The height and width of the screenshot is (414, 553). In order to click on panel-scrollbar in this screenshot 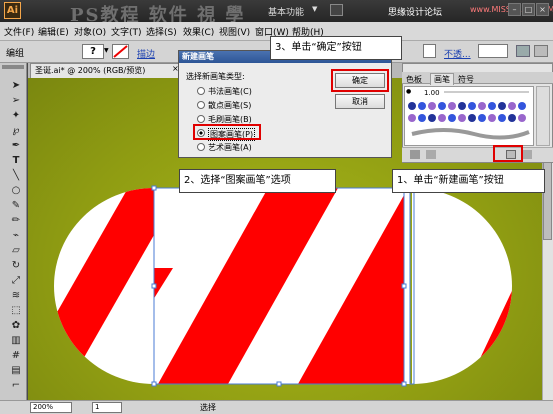, I will do `click(543, 116)`.